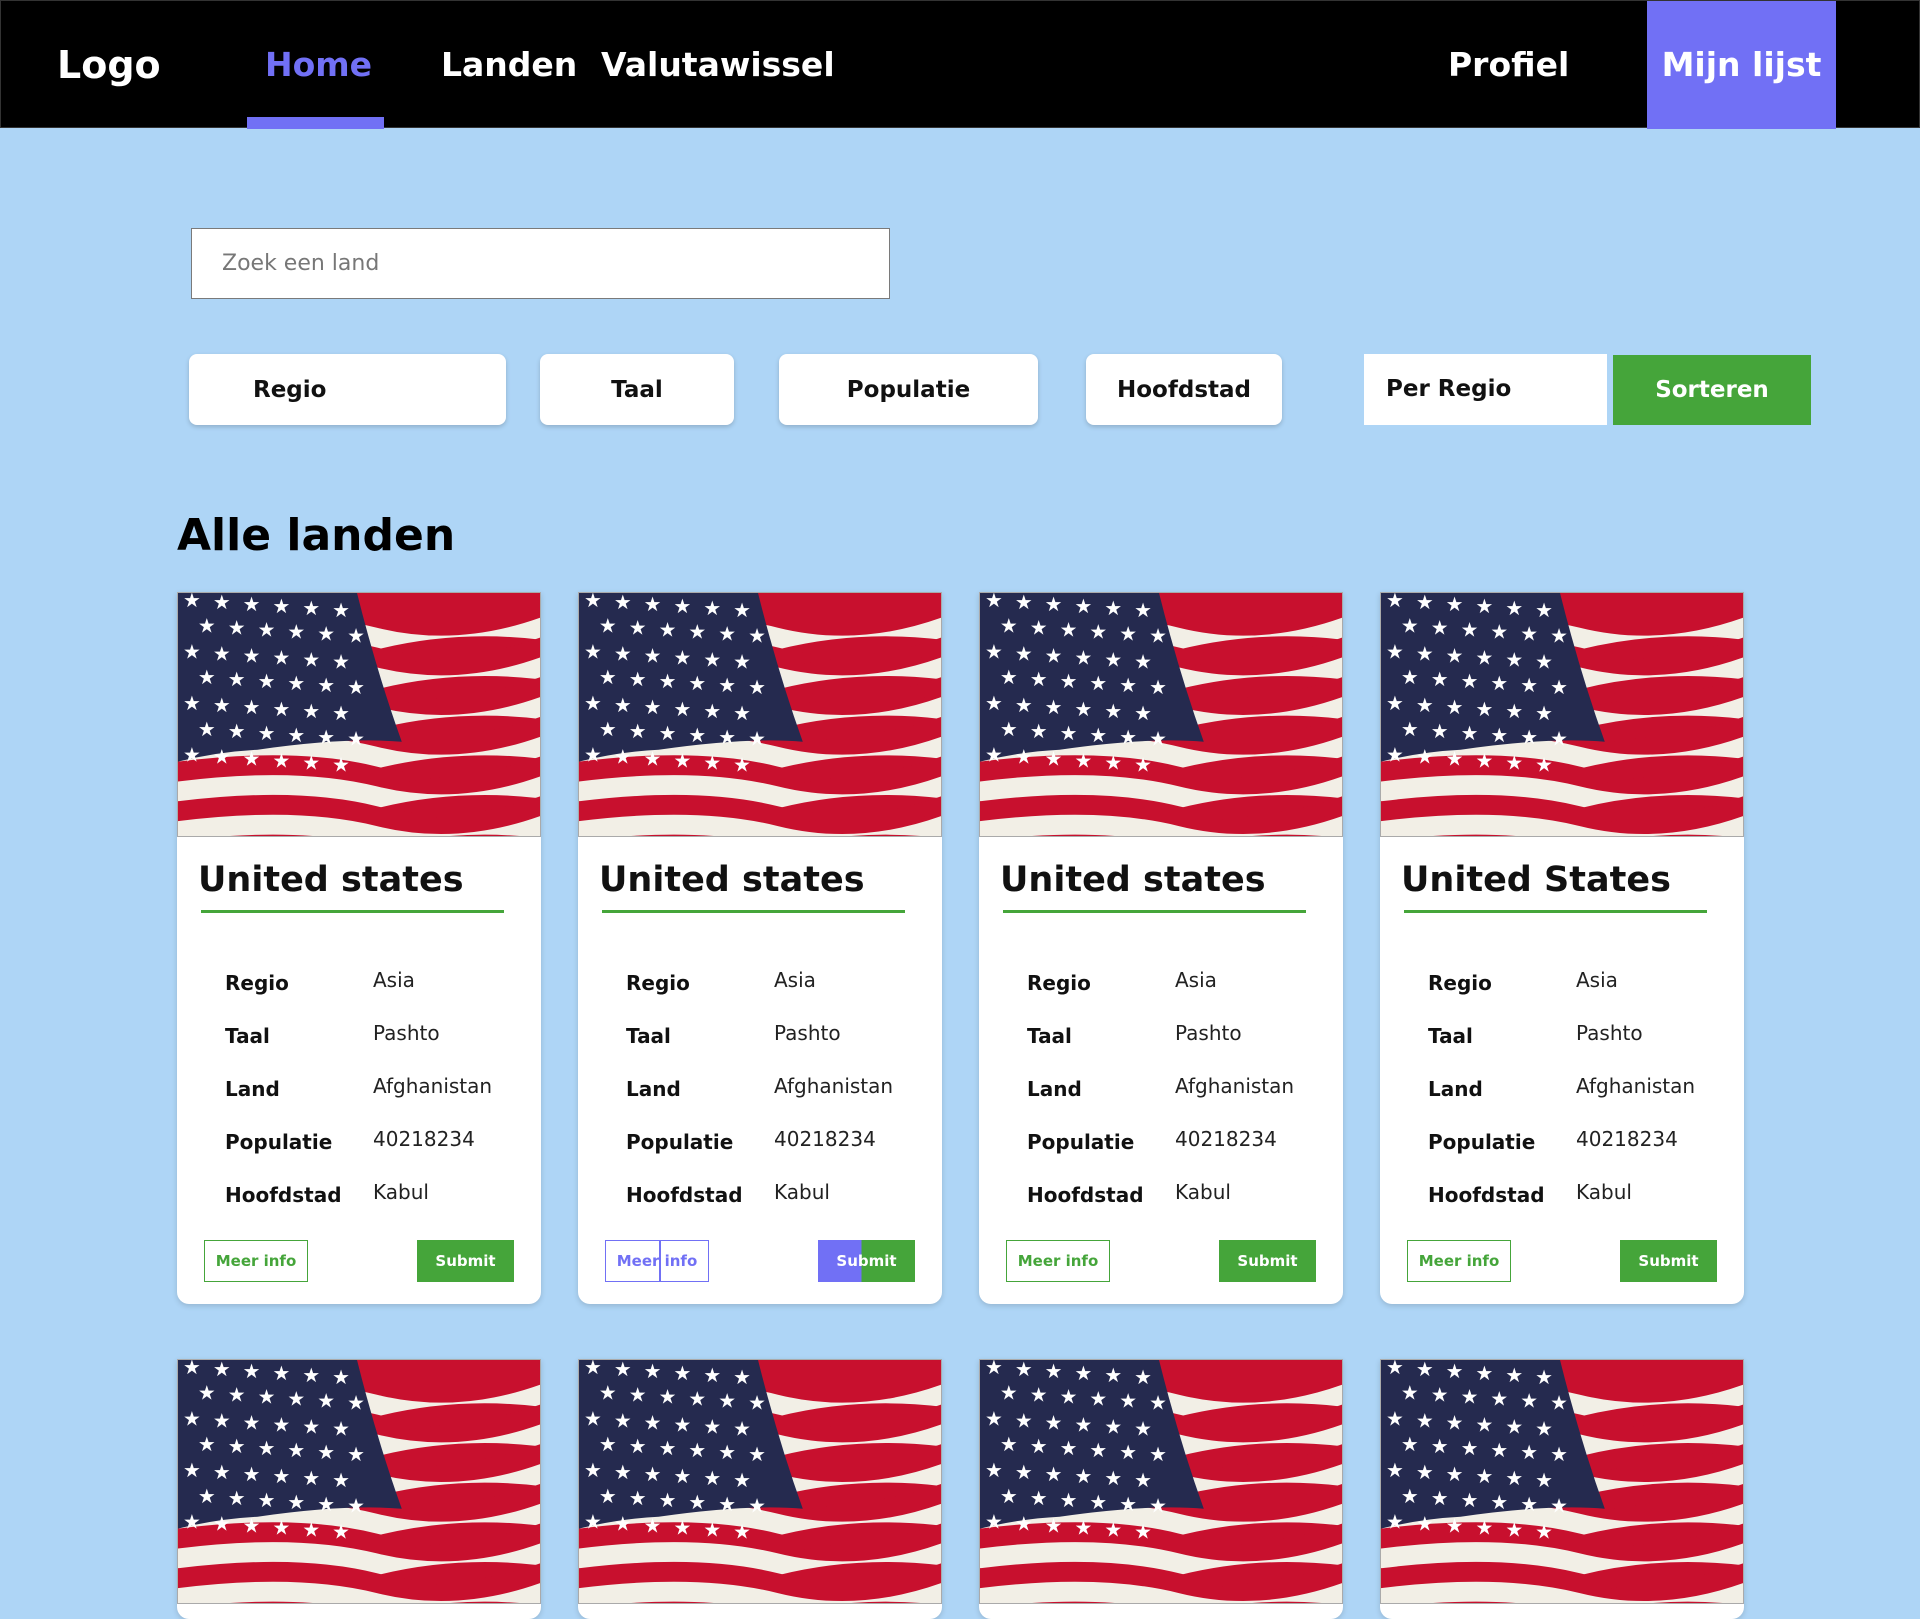  Describe the element at coordinates (1184, 389) in the screenshot. I see `filter-hoofdstad-button: Hoofdstad` at that location.